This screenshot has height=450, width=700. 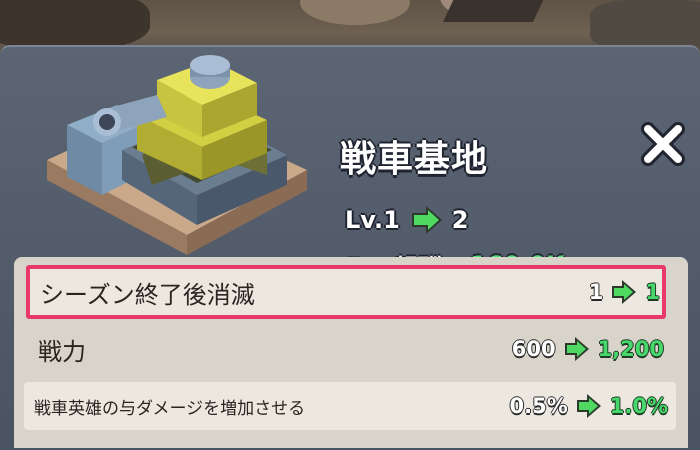 I want to click on stat-row-tank-hero-damage: 戦車英雄の与ダメージを増加させる 0.5% 1.0%, so click(x=350, y=406).